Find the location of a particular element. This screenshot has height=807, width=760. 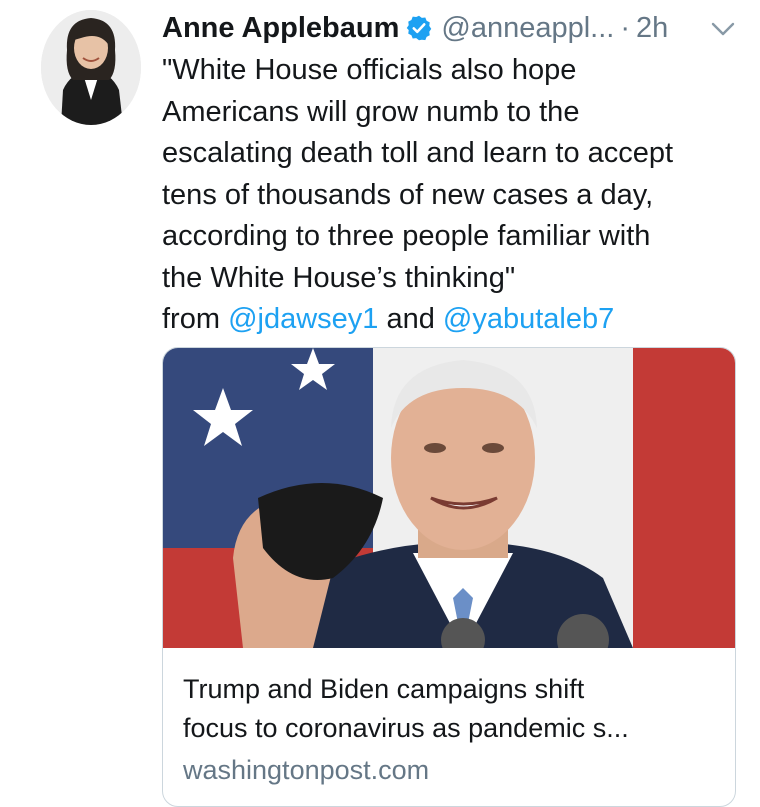

attribution-prefix: from is located at coordinates (195, 319).